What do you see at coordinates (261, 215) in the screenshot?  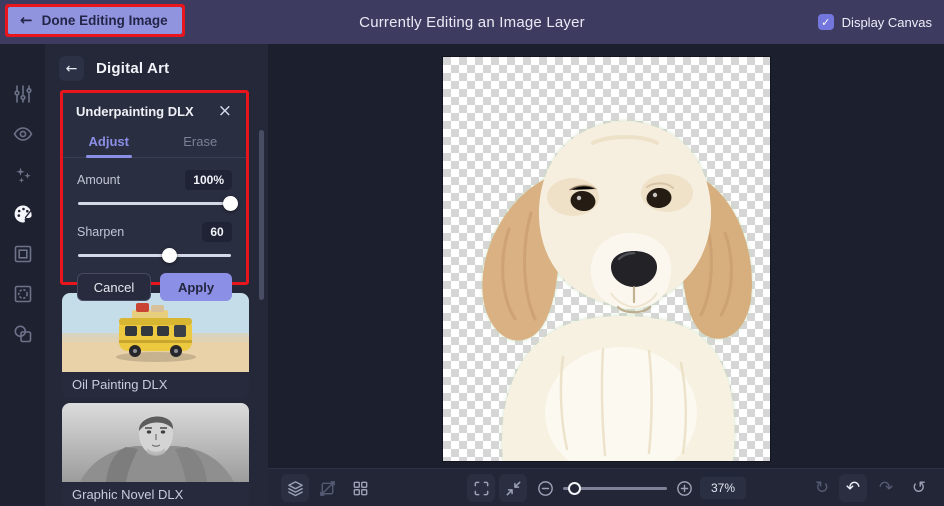 I see `panel-scrollbar` at bounding box center [261, 215].